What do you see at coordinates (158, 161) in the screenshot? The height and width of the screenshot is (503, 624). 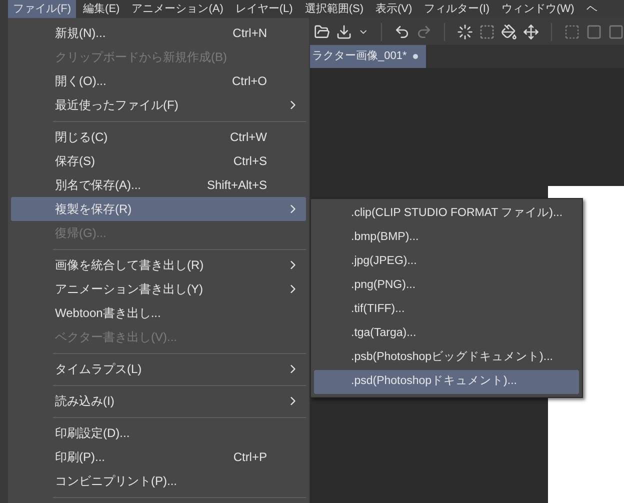 I see `menu-item: 保存(S) Ctrl+S` at bounding box center [158, 161].